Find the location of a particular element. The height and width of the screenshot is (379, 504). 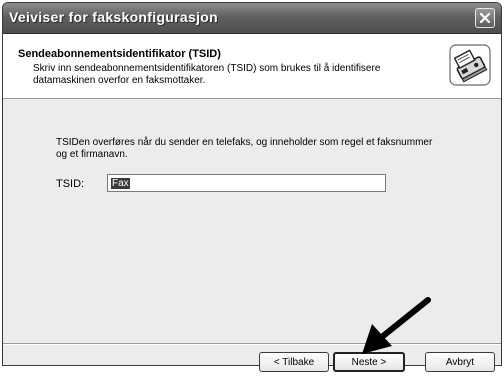

close-icon is located at coordinates (485, 18).